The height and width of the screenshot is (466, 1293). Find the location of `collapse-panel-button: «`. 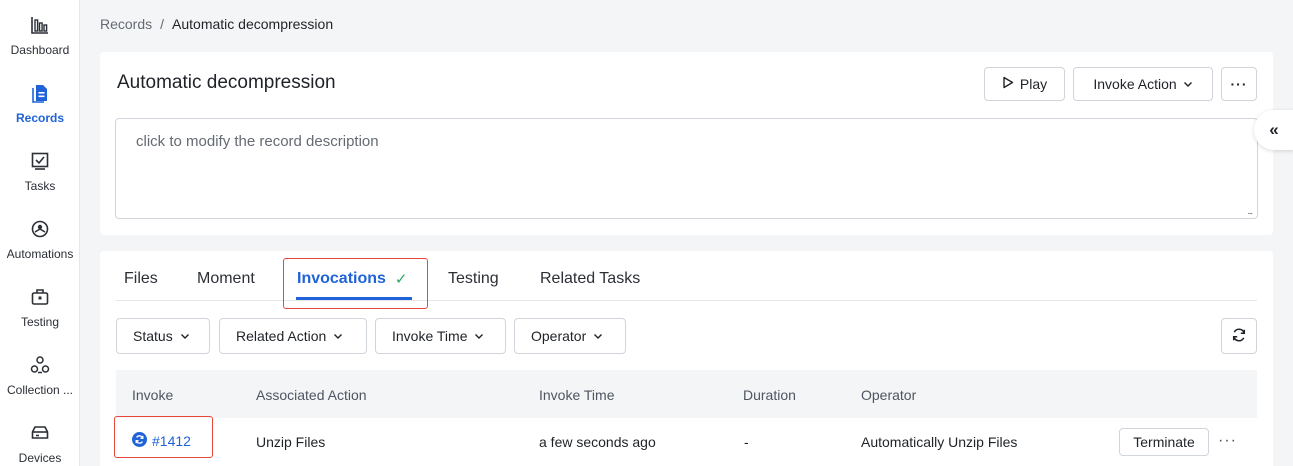

collapse-panel-button: « is located at coordinates (1273, 130).